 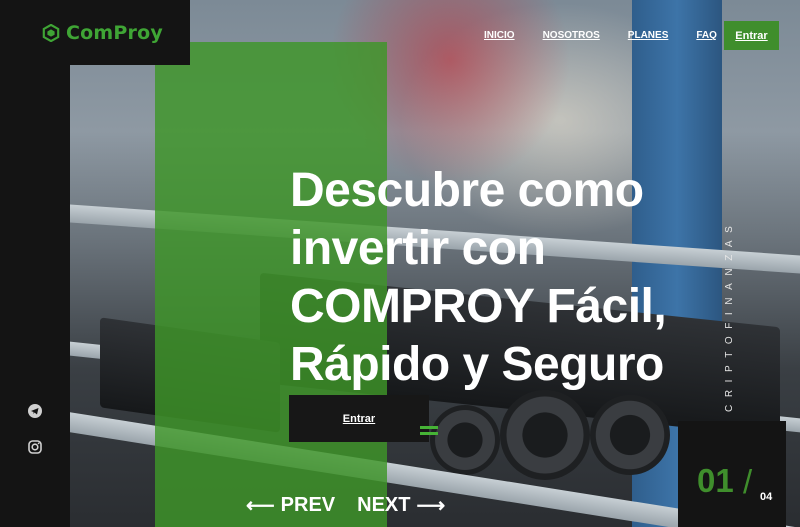 What do you see at coordinates (729, 315) in the screenshot?
I see `vertical-tagline: CRIPTOFINANZAS` at bounding box center [729, 315].